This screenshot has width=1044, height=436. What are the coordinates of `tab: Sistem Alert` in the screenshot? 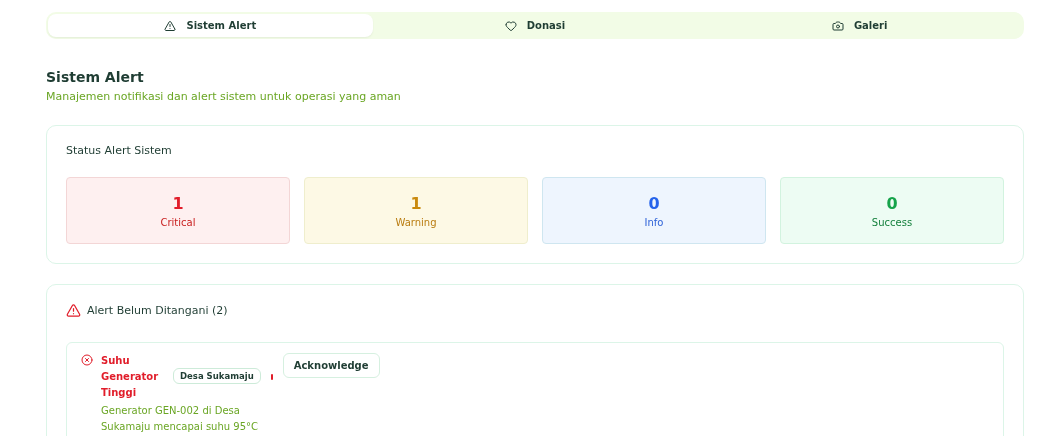 It's located at (210, 25).